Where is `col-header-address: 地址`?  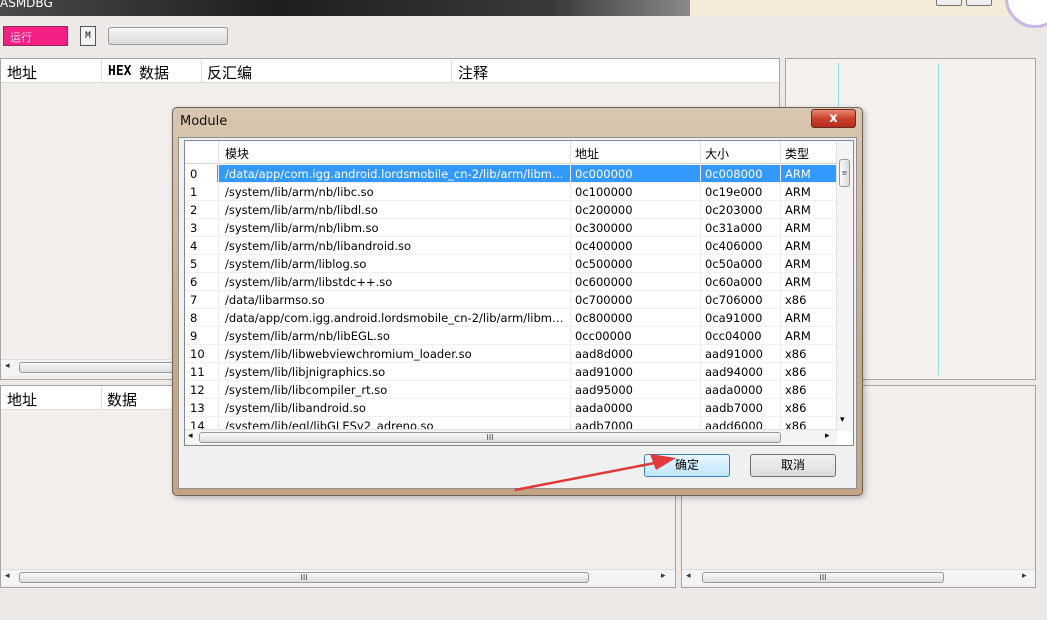 col-header-address: 地址 is located at coordinates (587, 153).